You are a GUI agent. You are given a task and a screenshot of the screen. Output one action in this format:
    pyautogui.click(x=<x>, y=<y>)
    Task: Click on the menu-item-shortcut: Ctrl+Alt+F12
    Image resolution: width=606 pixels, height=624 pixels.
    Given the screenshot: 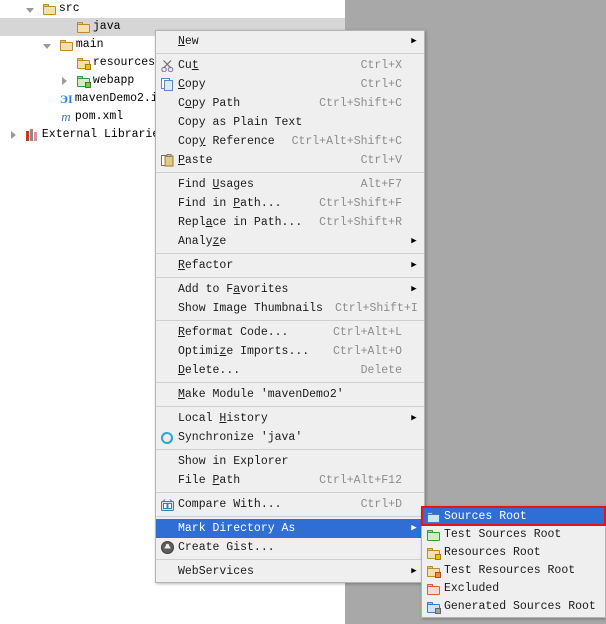 What is the action you would take?
    pyautogui.click(x=360, y=480)
    